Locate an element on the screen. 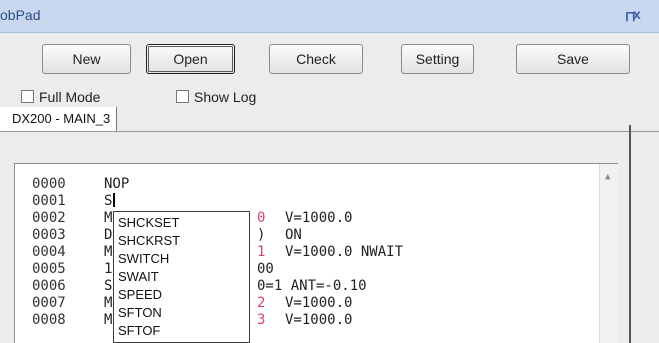  autocomplete-item: SFTOF is located at coordinates (139, 330).